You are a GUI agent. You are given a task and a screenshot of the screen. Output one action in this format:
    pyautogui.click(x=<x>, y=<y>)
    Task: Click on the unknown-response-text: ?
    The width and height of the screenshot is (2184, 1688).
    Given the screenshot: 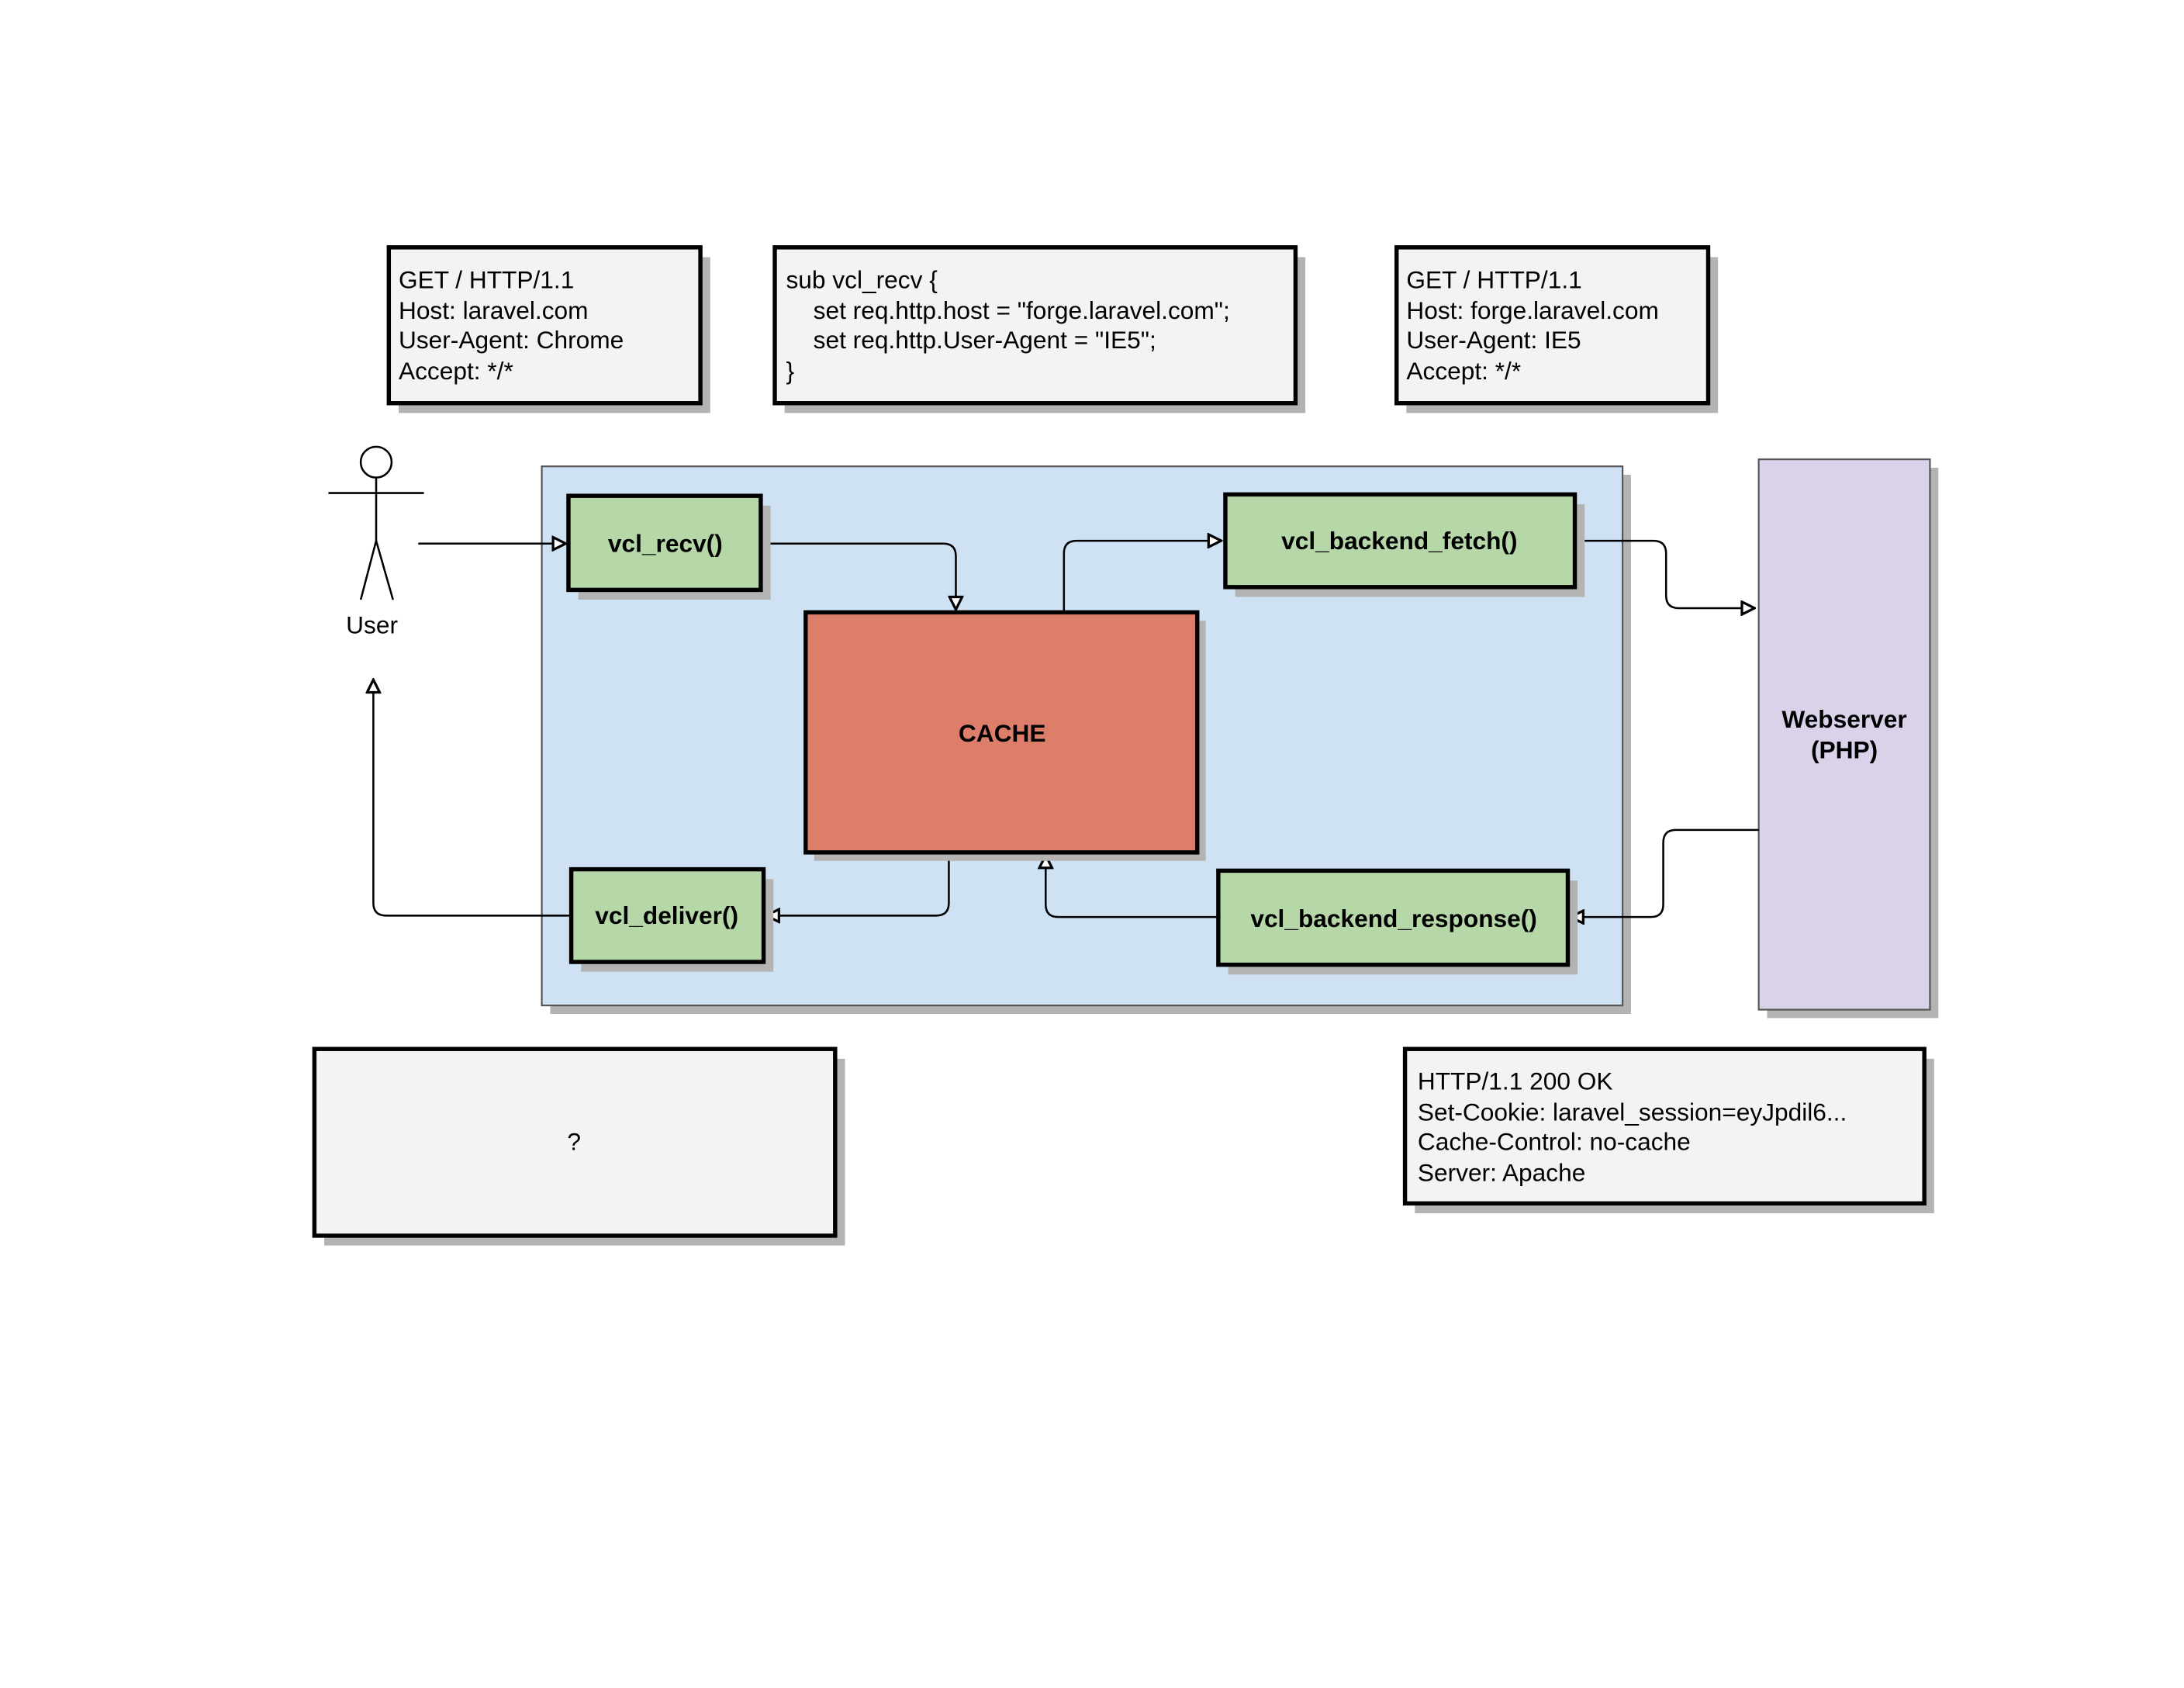 What is the action you would take?
    pyautogui.click(x=574, y=1142)
    